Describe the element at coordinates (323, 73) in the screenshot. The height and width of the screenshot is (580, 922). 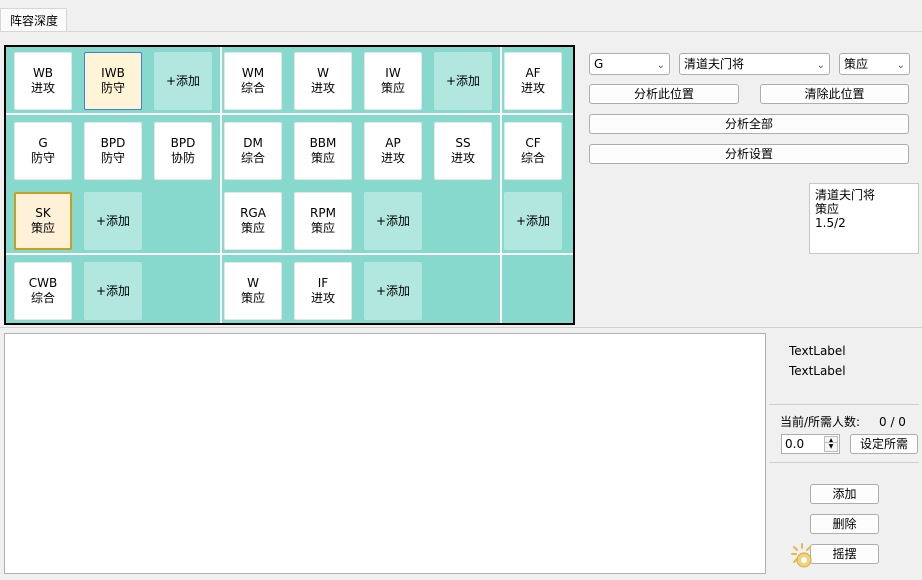
I see `slot-position: W` at that location.